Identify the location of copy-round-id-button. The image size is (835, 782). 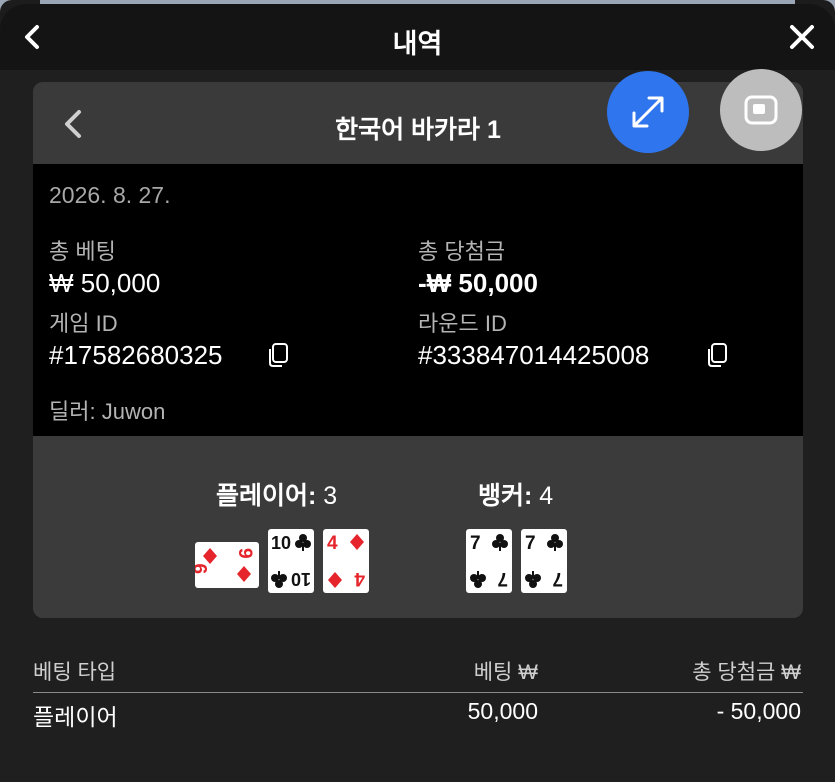
(717, 355).